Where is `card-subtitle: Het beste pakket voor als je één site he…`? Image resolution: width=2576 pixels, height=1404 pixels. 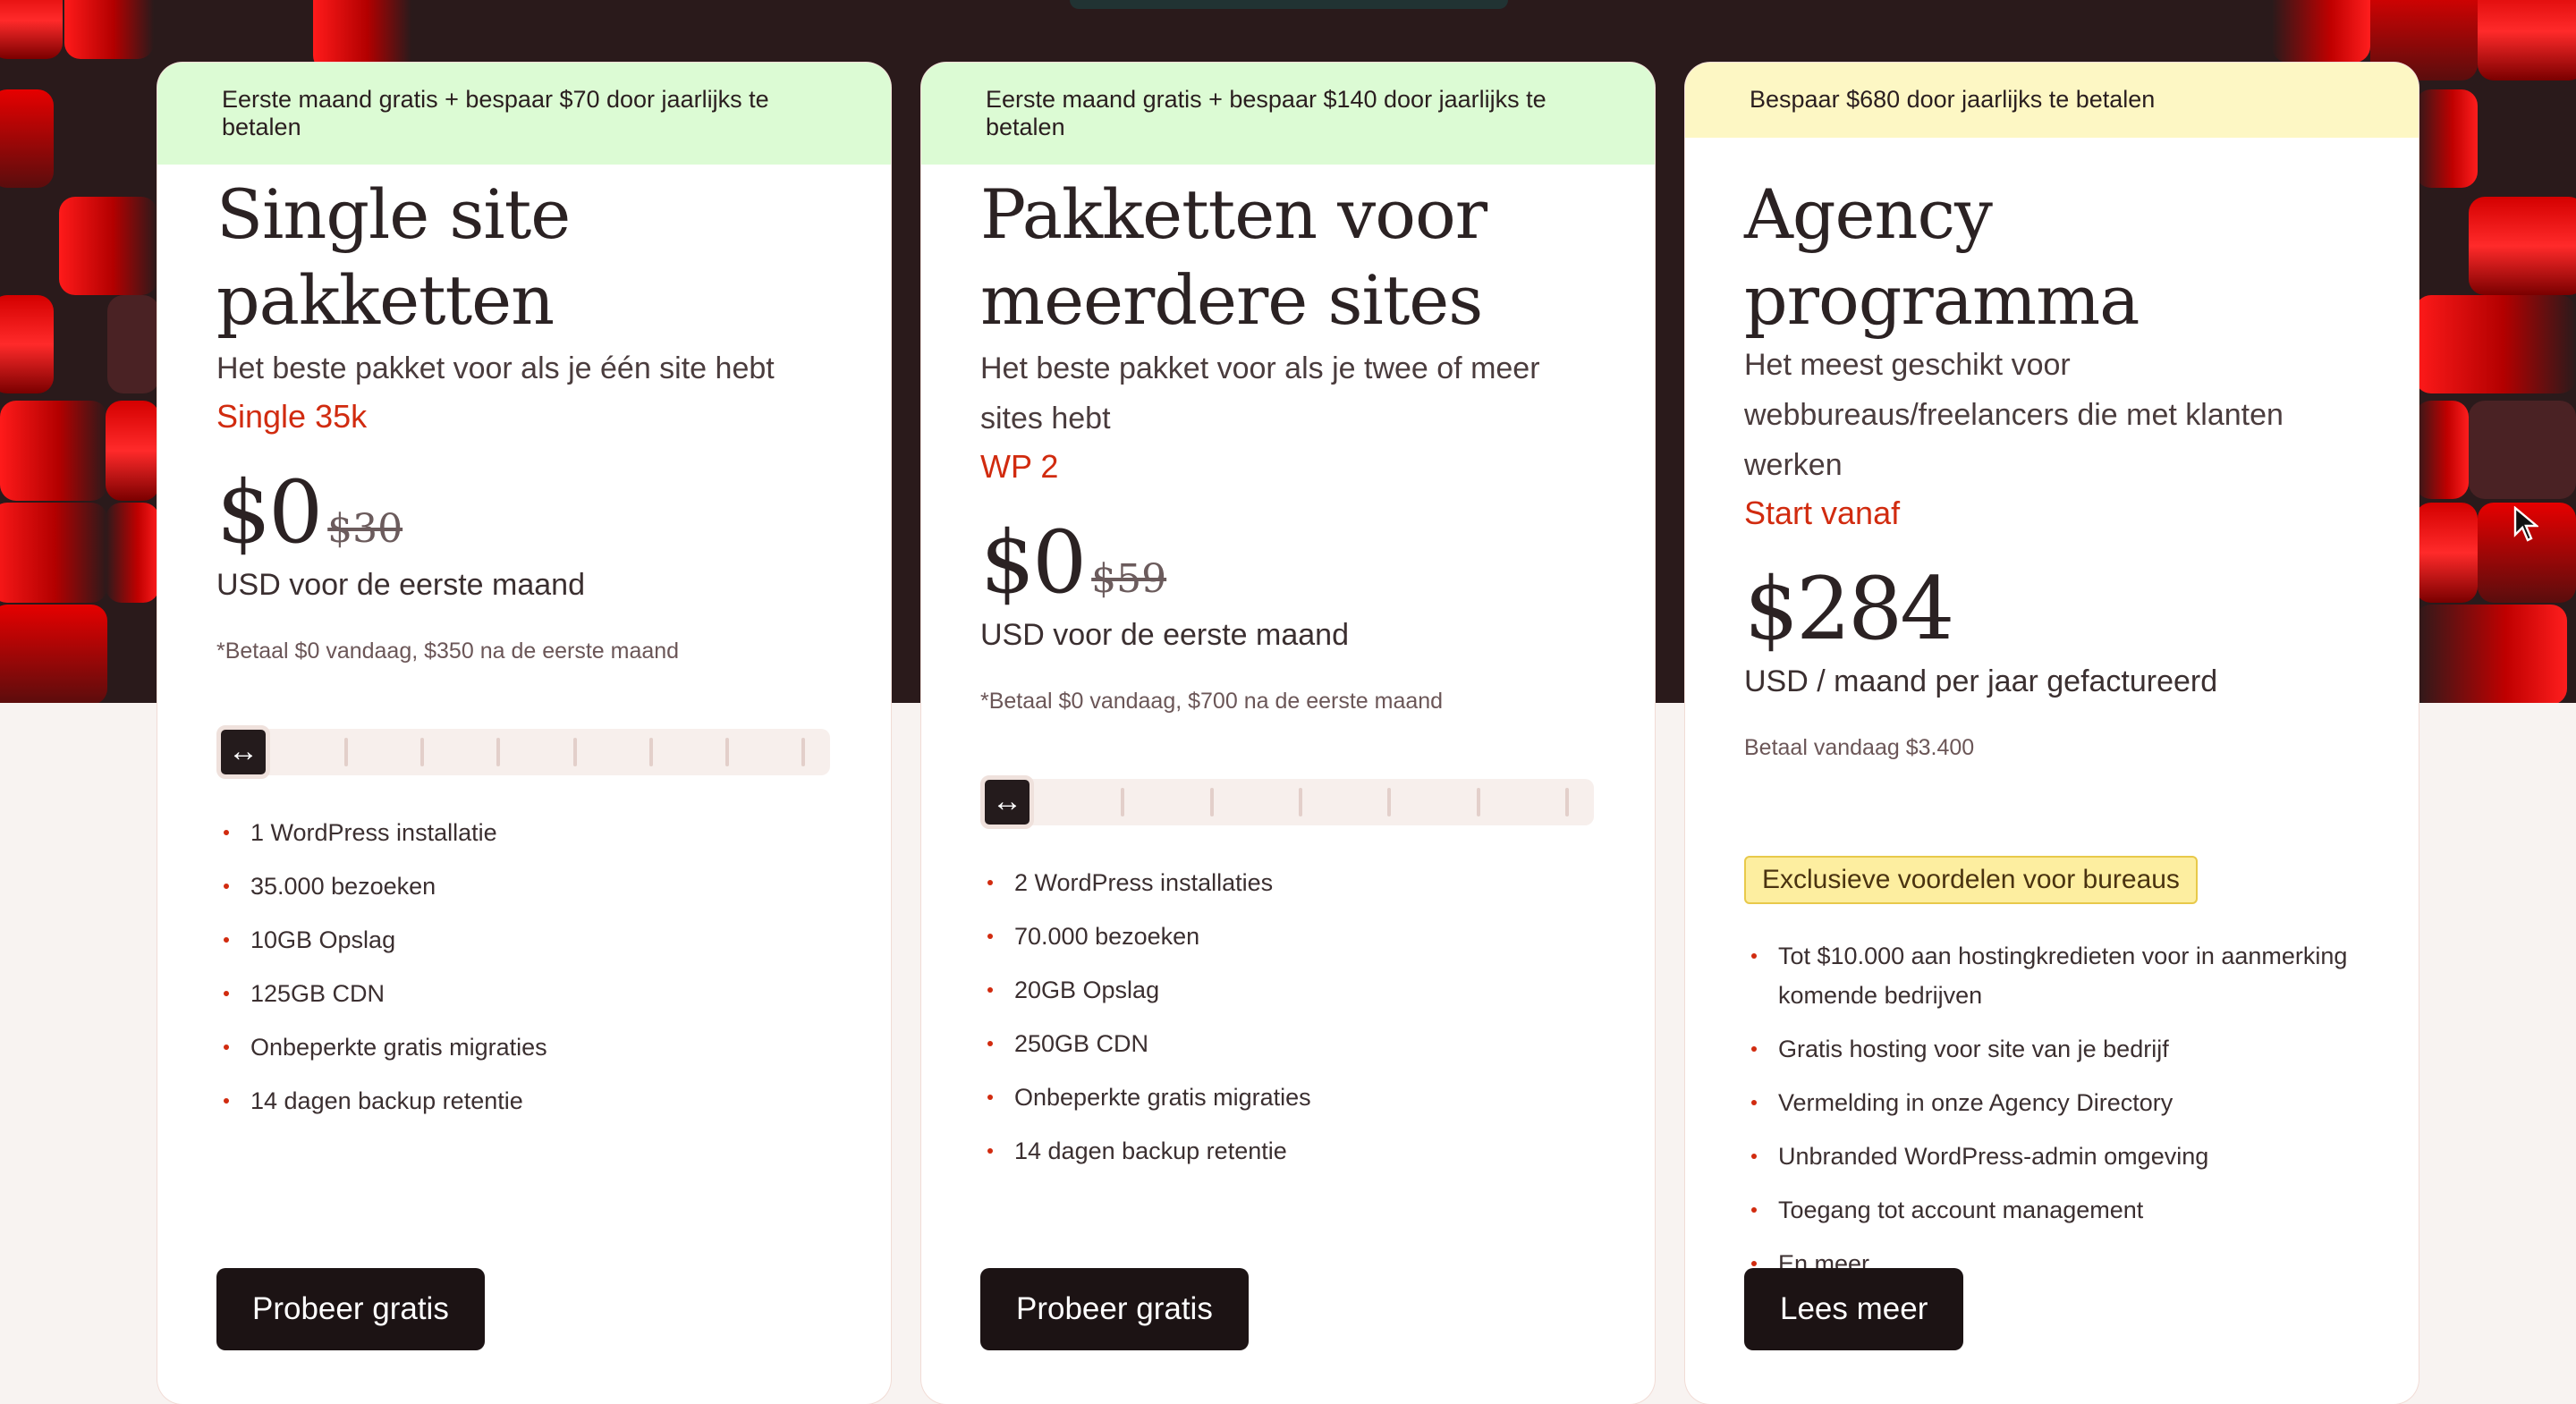 card-subtitle: Het beste pakket voor als je één site he… is located at coordinates (495, 368).